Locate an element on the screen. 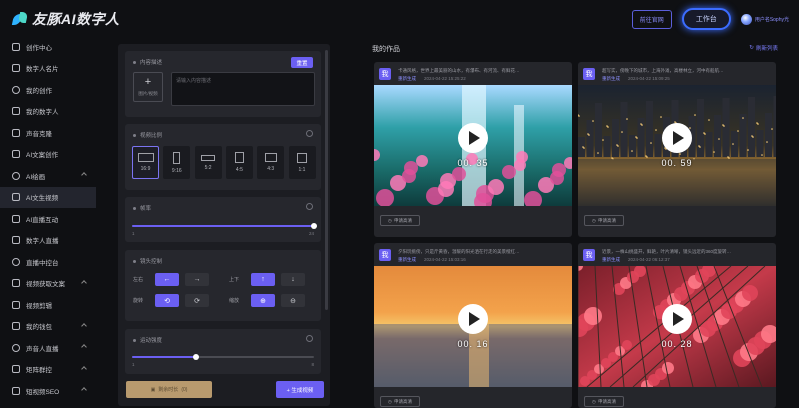 The width and height of the screenshot is (799, 408). remaining-label: 剩余时长 is located at coordinates (168, 390).